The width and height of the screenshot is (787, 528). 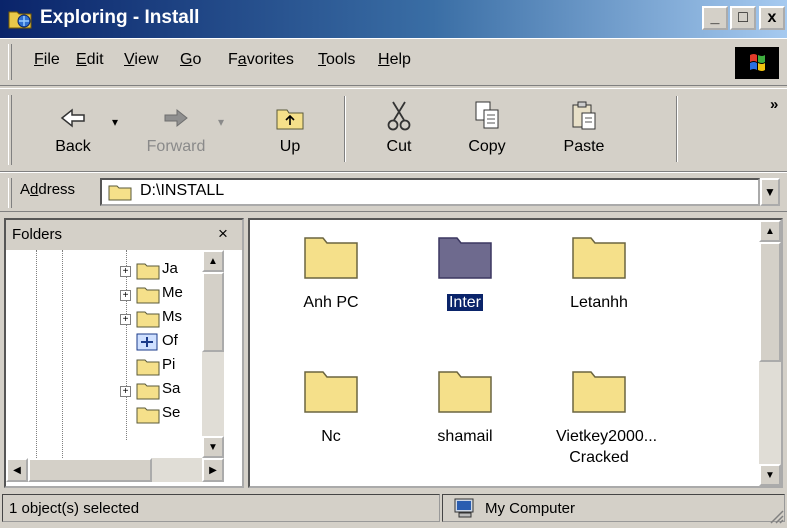 I want to click on arrow-left-icon: ◀, so click(x=17, y=470).